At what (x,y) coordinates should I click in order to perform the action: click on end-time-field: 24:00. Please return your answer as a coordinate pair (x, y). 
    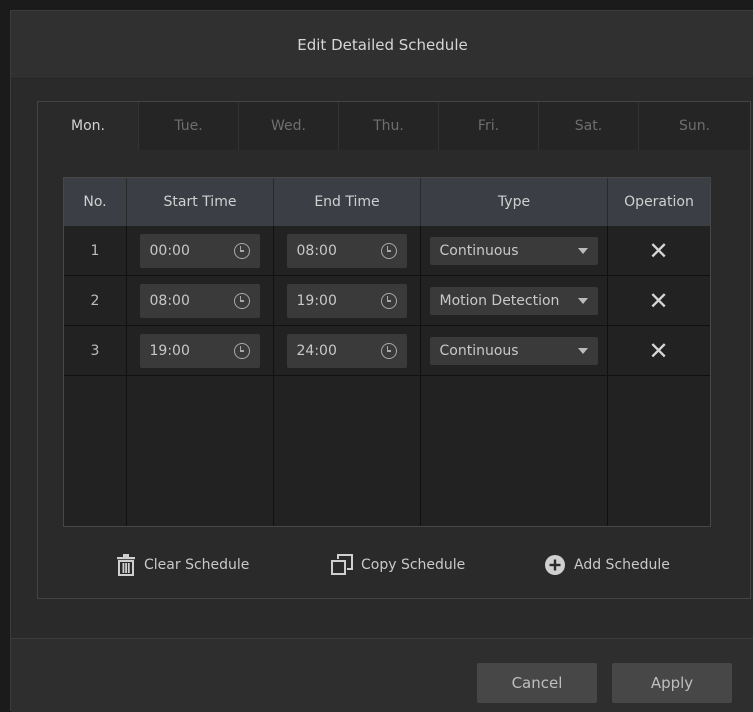
    Looking at the image, I should click on (346, 350).